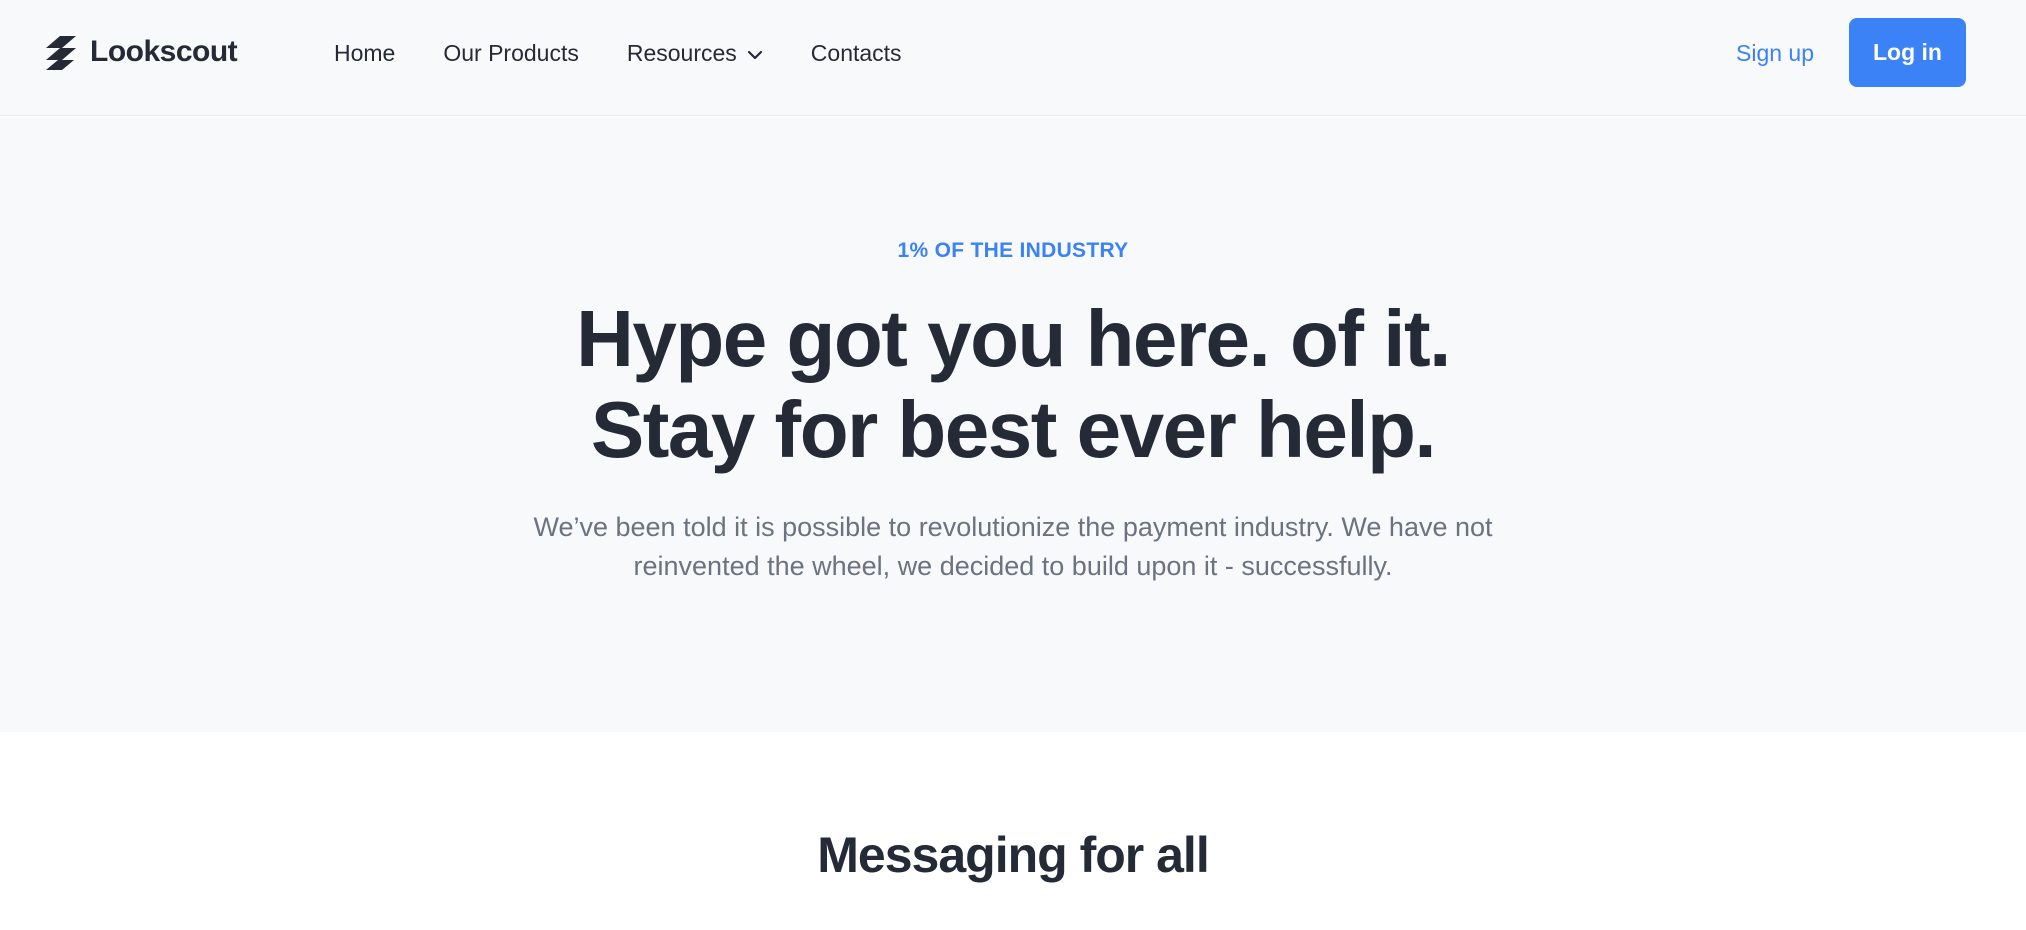 Image resolution: width=2026 pixels, height=930 pixels. I want to click on nav-item-label: Resources, so click(681, 53).